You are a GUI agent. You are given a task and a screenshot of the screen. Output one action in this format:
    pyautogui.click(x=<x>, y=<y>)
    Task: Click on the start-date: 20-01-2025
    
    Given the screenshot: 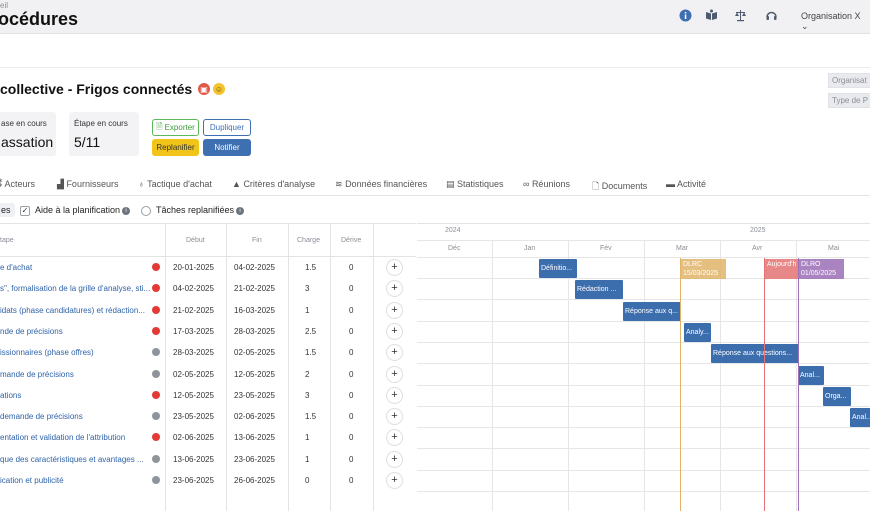 What is the action you would take?
    pyautogui.click(x=193, y=267)
    